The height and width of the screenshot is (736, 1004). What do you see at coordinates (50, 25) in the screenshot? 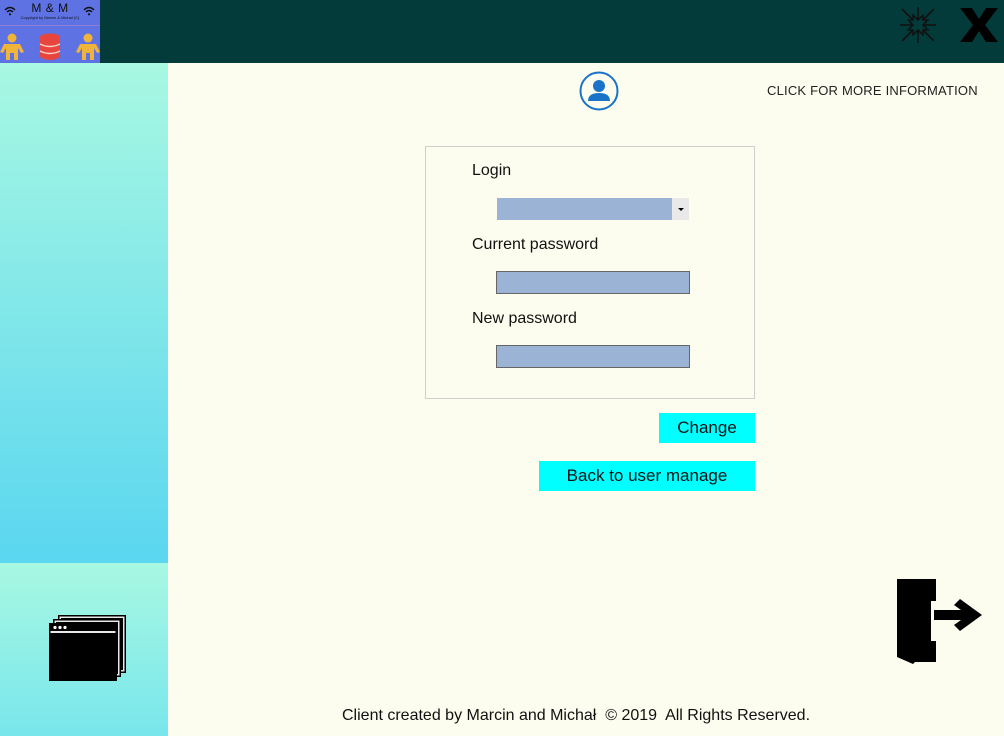
I see `logo-divider` at bounding box center [50, 25].